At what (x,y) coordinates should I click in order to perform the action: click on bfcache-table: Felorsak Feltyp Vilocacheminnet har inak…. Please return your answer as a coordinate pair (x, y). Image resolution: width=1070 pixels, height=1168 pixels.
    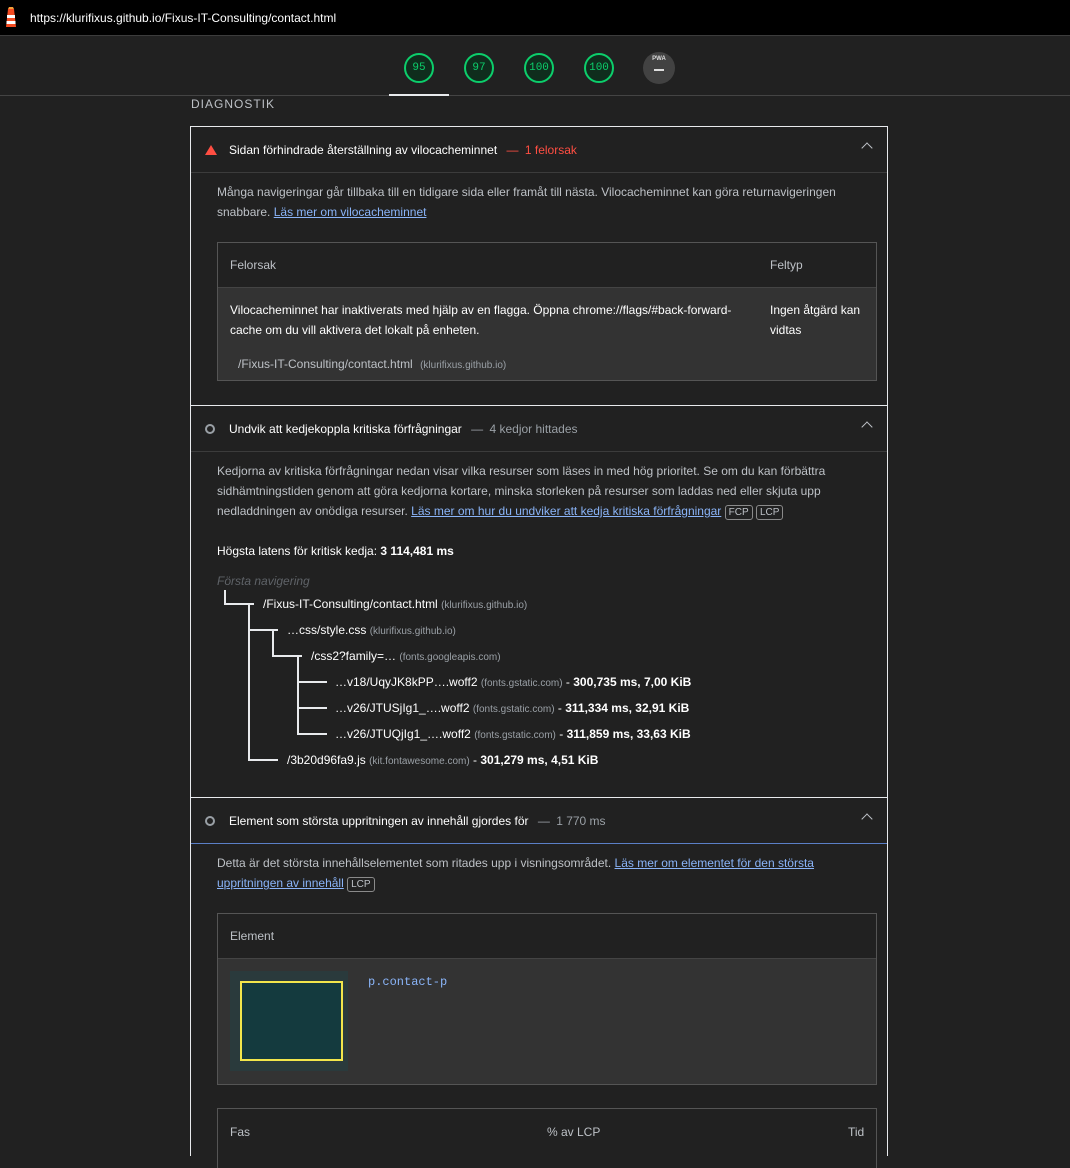
    Looking at the image, I should click on (547, 311).